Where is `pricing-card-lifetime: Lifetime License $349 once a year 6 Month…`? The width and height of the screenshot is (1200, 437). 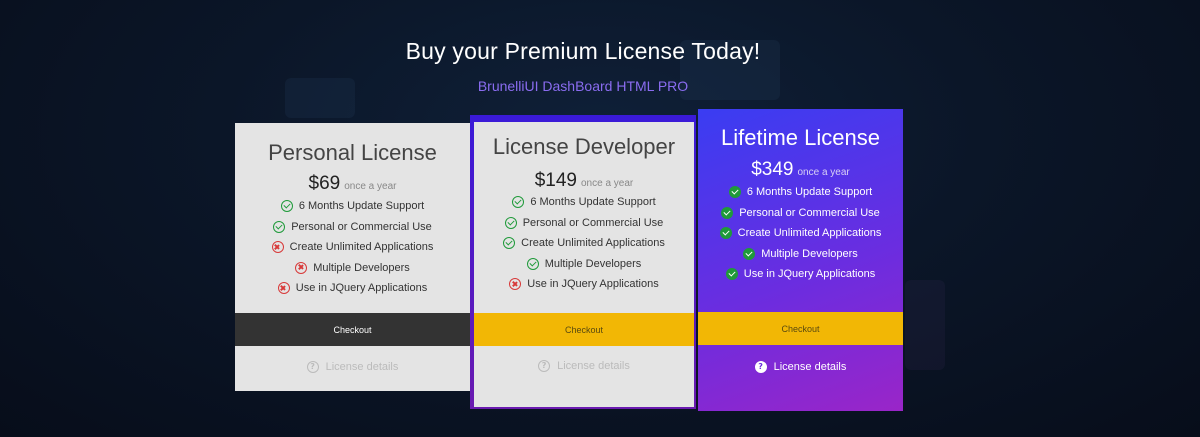
pricing-card-lifetime: Lifetime License $349 once a year 6 Month… is located at coordinates (800, 260).